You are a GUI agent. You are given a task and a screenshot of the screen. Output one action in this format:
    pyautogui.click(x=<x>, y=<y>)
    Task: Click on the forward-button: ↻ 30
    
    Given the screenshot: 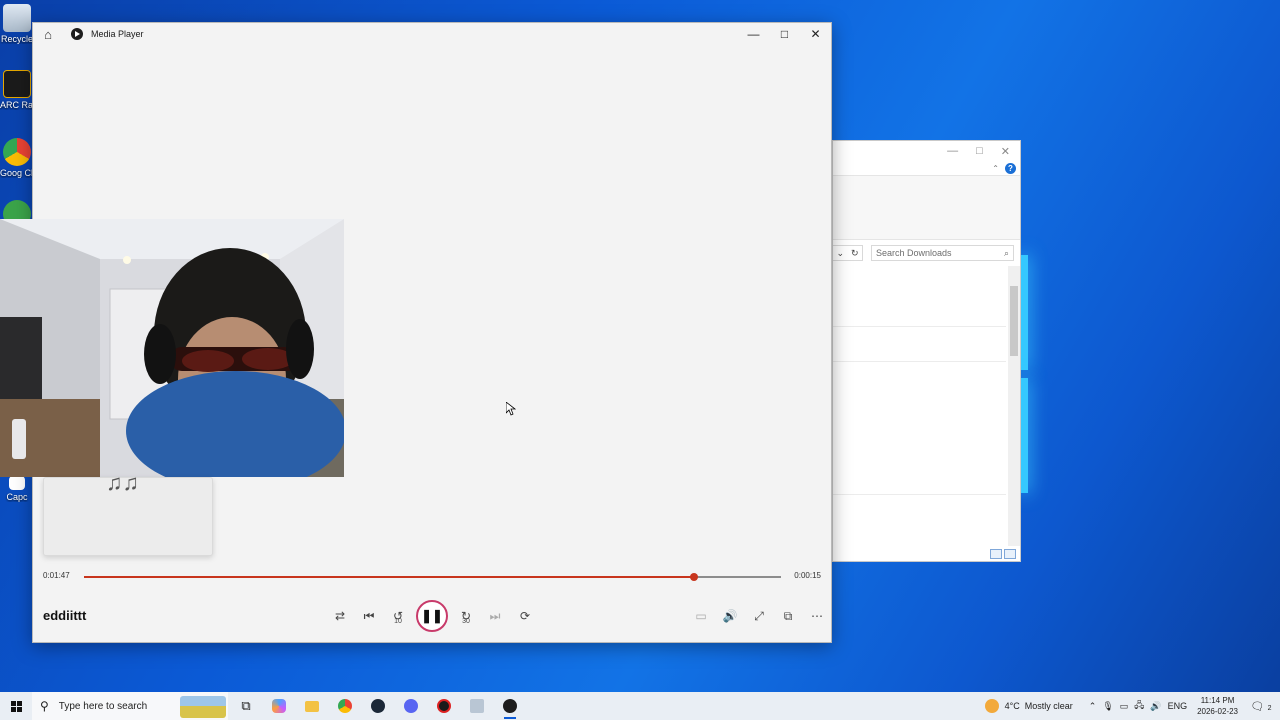 What is the action you would take?
    pyautogui.click(x=466, y=616)
    